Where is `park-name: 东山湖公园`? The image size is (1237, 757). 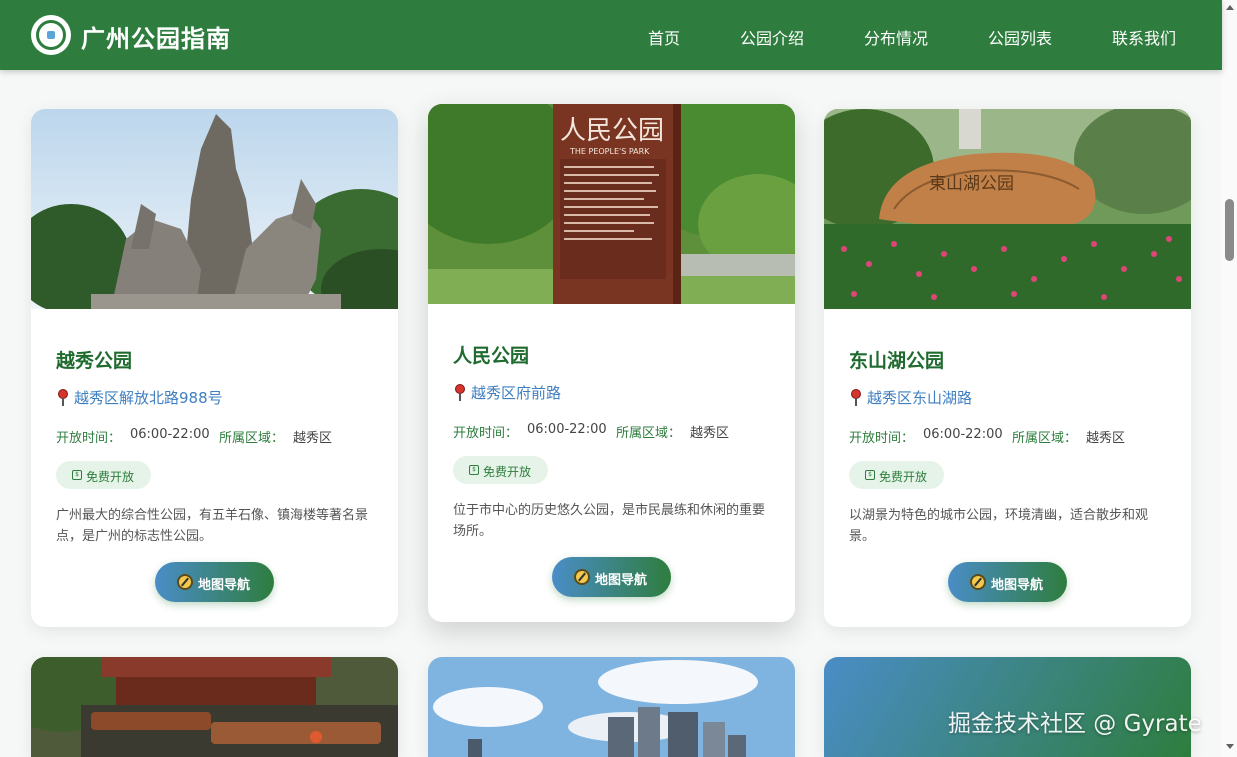 park-name: 东山湖公园 is located at coordinates (896, 359).